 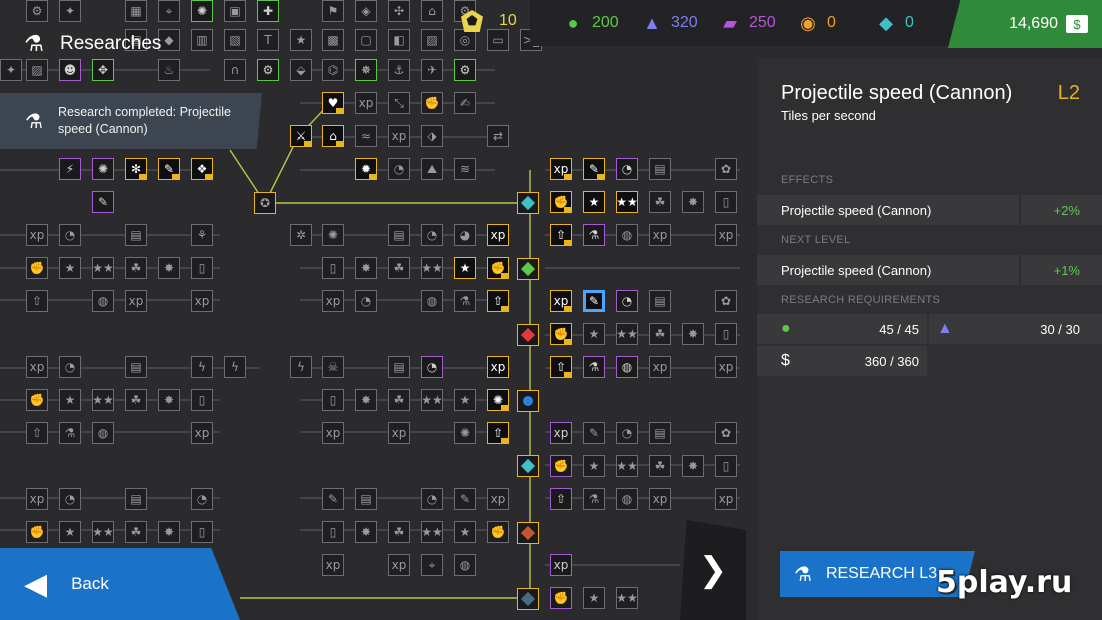 What do you see at coordinates (70, 70) in the screenshot?
I see `research-node: ☻` at bounding box center [70, 70].